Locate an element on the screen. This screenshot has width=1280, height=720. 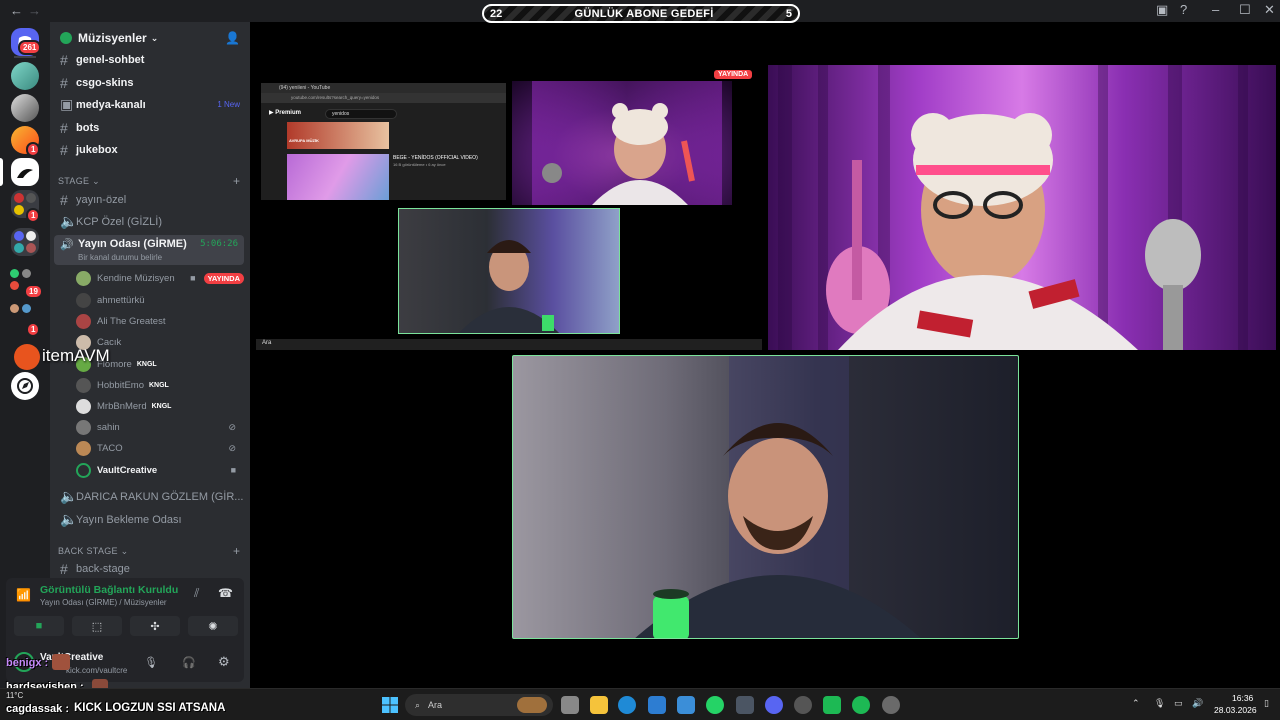
voice-user: ahmettürkü is located at coordinates (160, 300).